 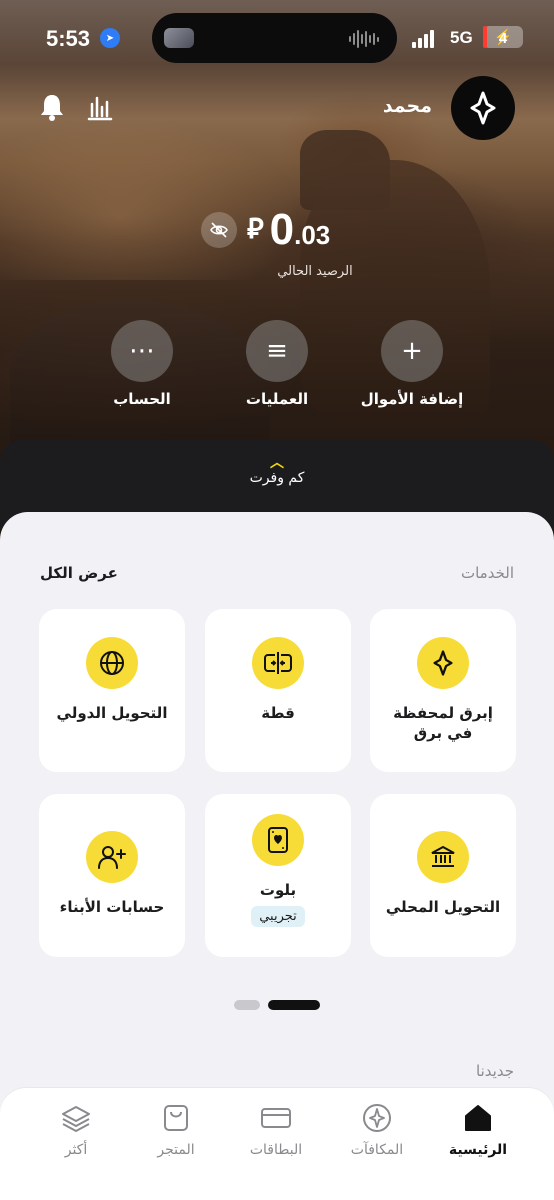 What do you see at coordinates (377, 1150) in the screenshot?
I see `tab-label: المكافآت` at bounding box center [377, 1150].